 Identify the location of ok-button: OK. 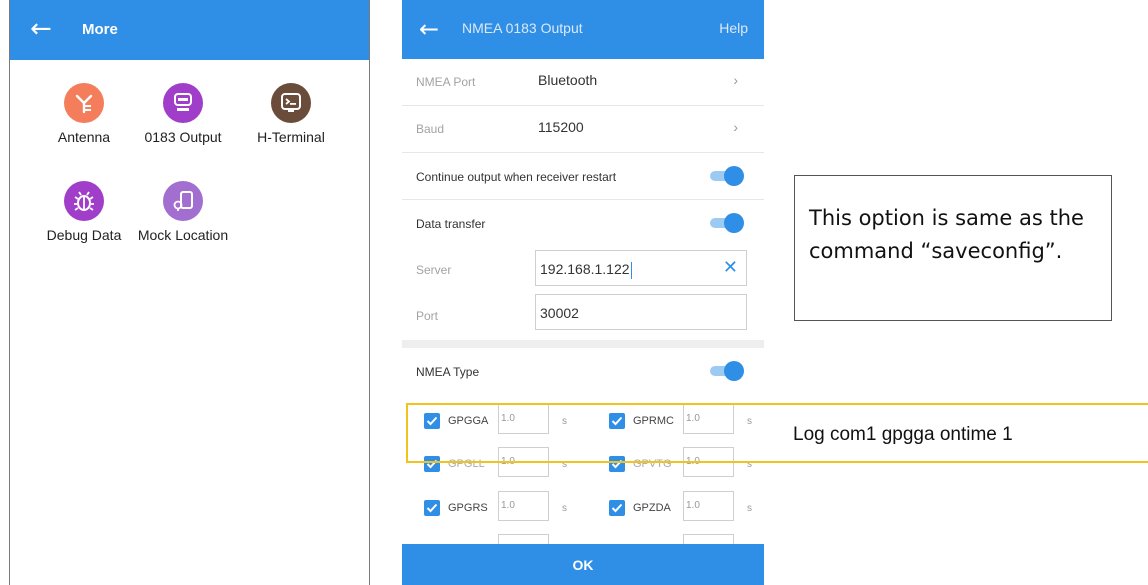
(583, 564).